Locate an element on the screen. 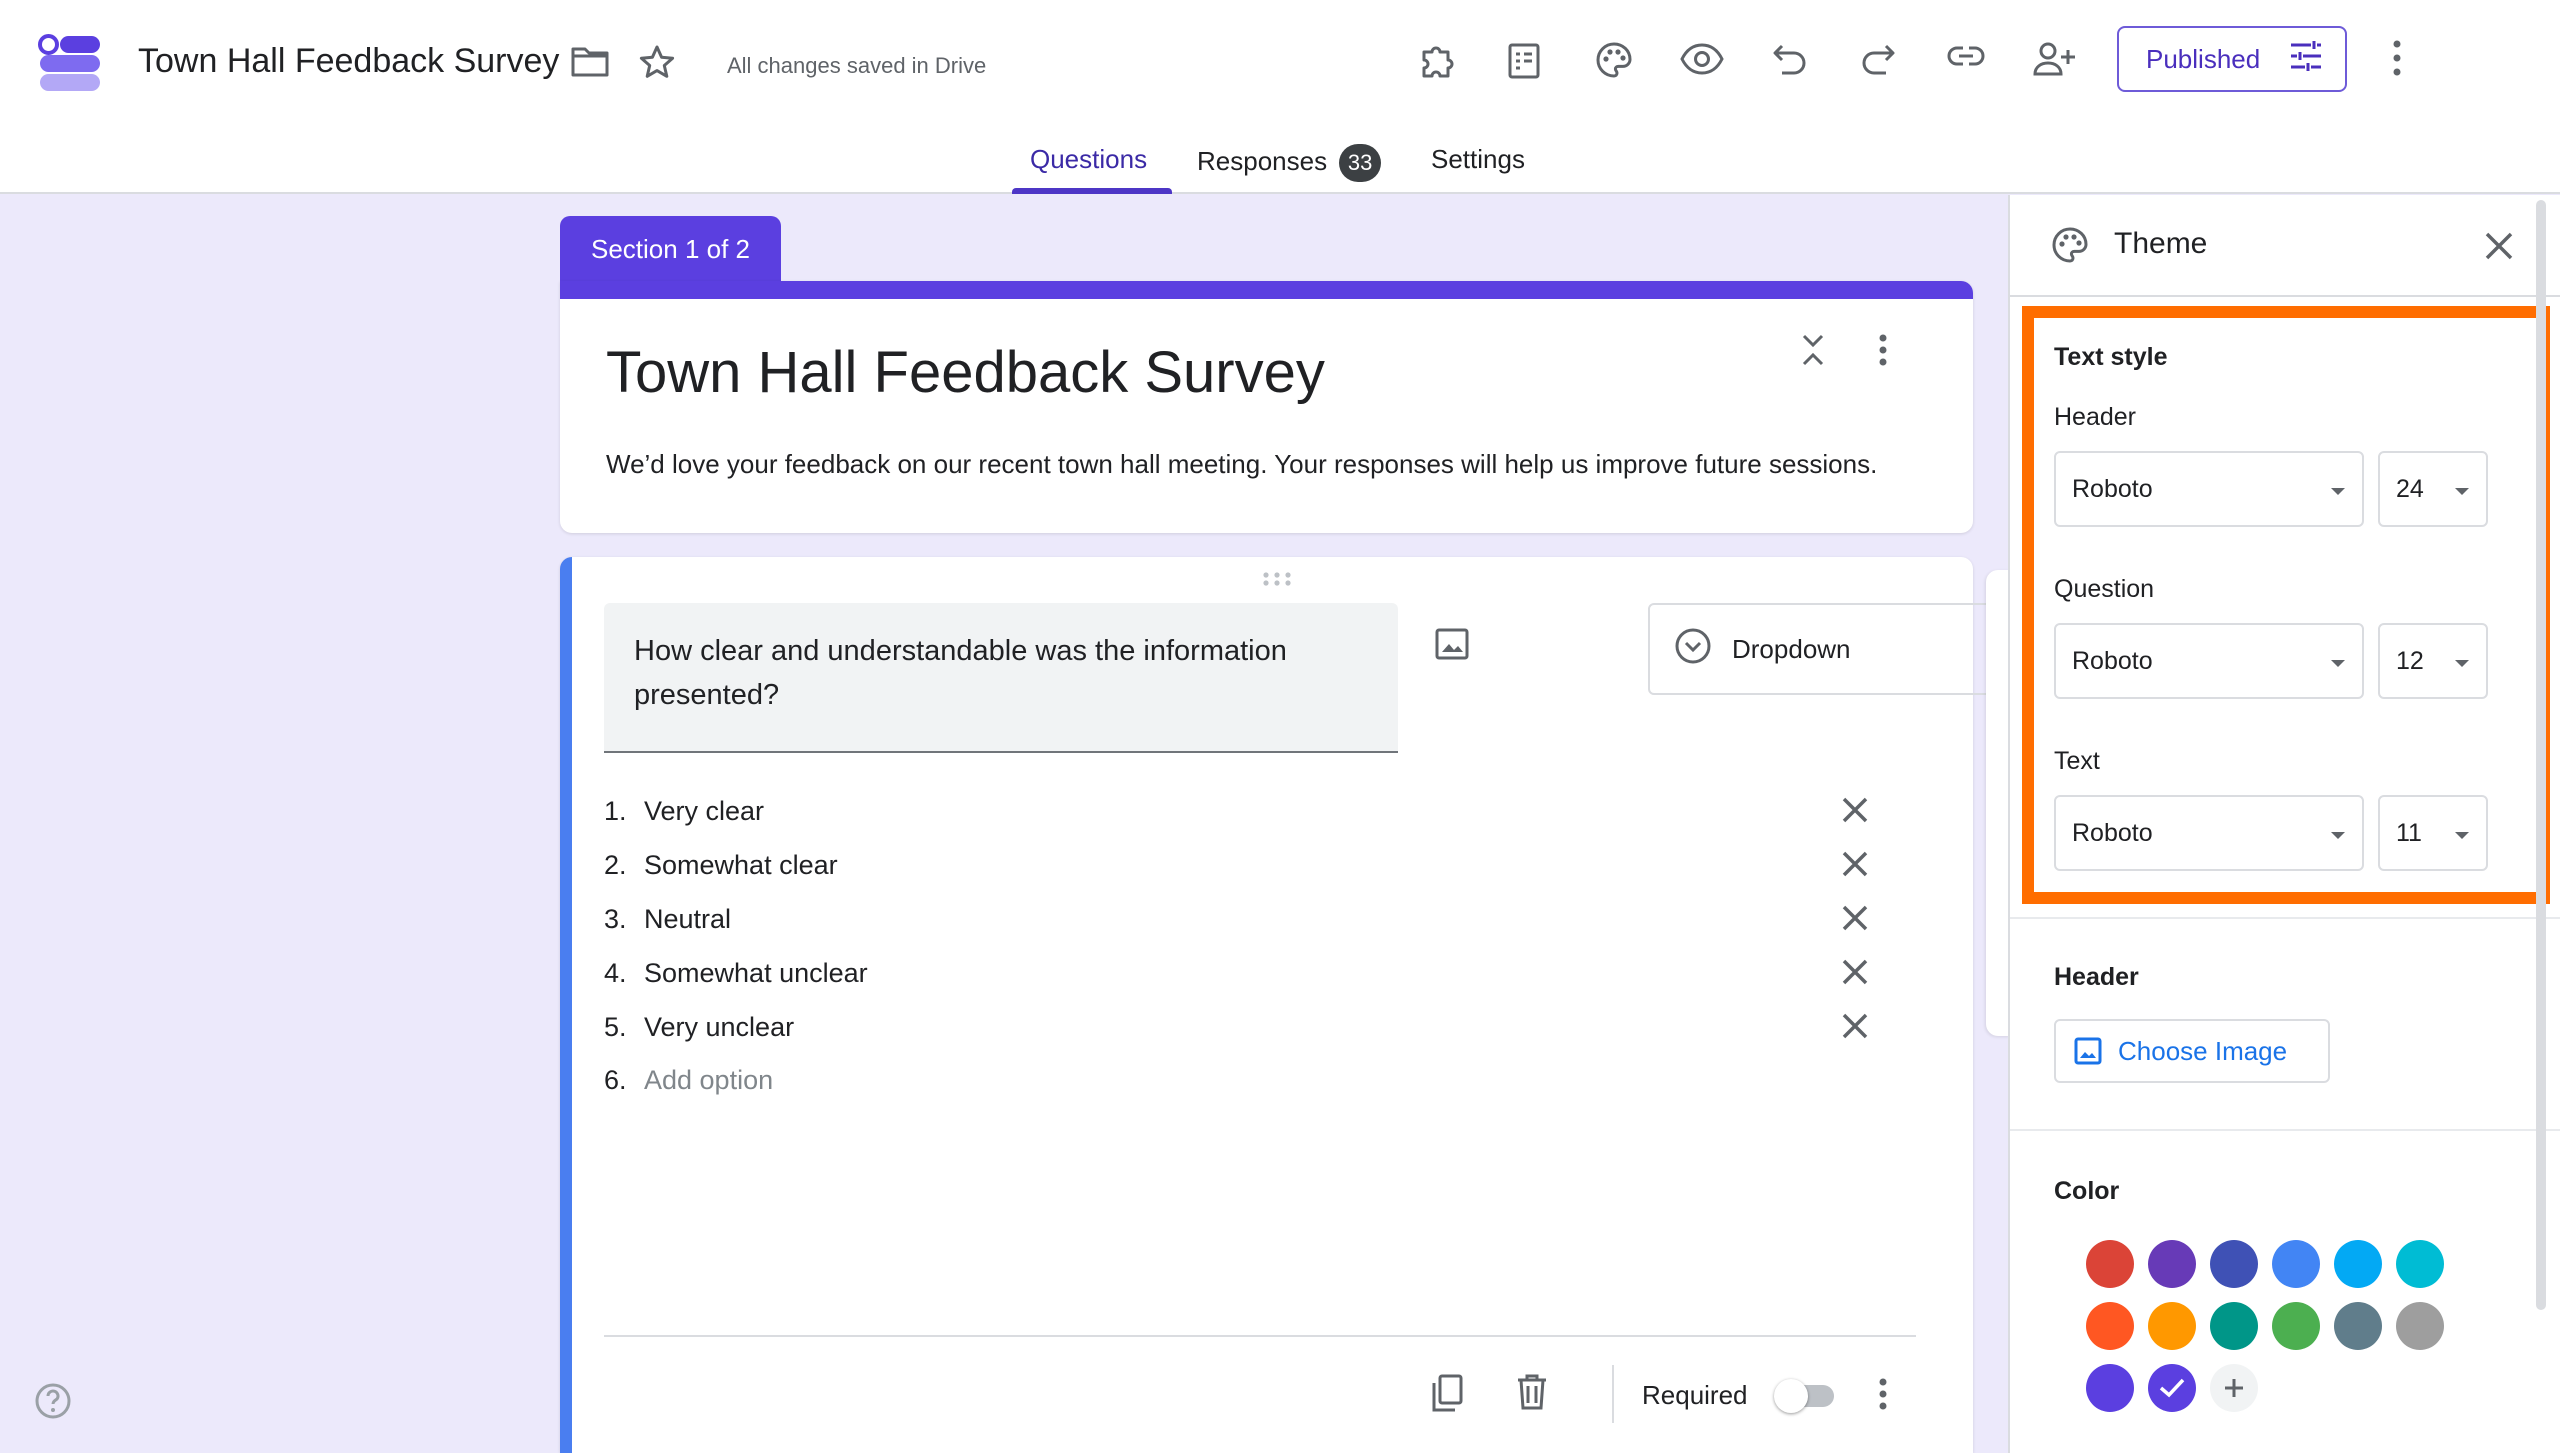 This screenshot has width=2560, height=1453. add-collaborator-icon is located at coordinates (2054, 59).